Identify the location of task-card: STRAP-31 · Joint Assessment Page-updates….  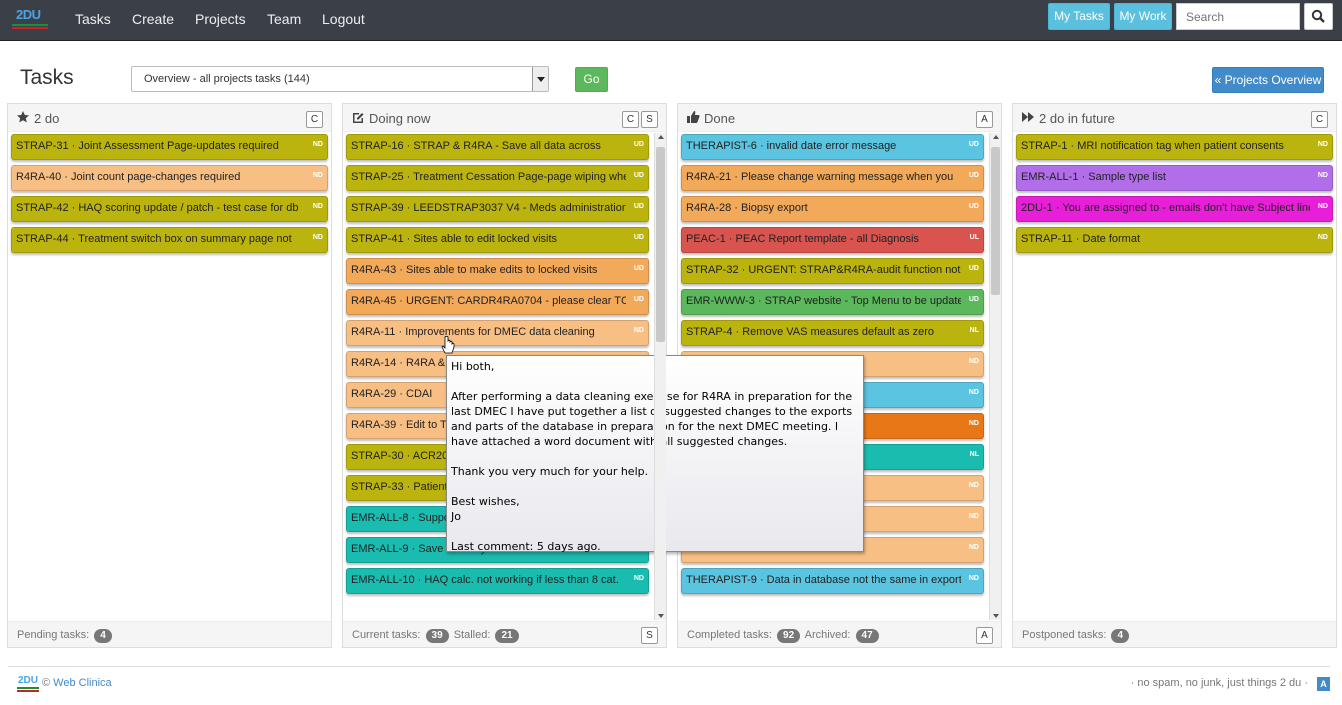
(169, 147).